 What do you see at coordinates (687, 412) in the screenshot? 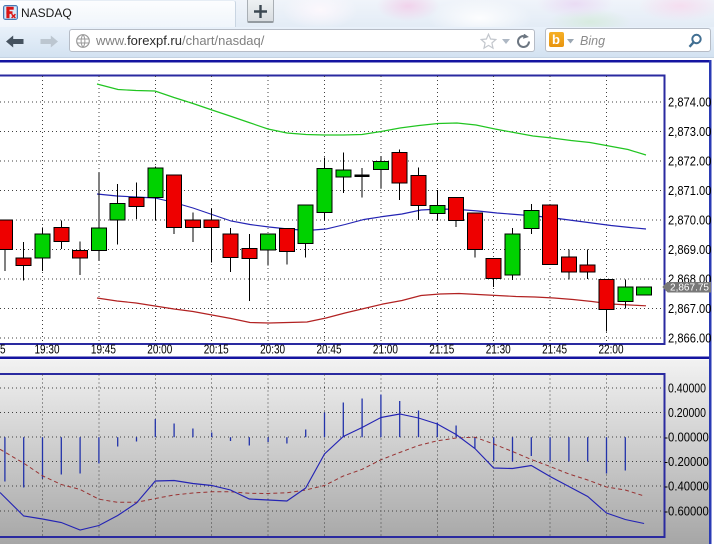
I see `svg-text: 0.20000` at bounding box center [687, 412].